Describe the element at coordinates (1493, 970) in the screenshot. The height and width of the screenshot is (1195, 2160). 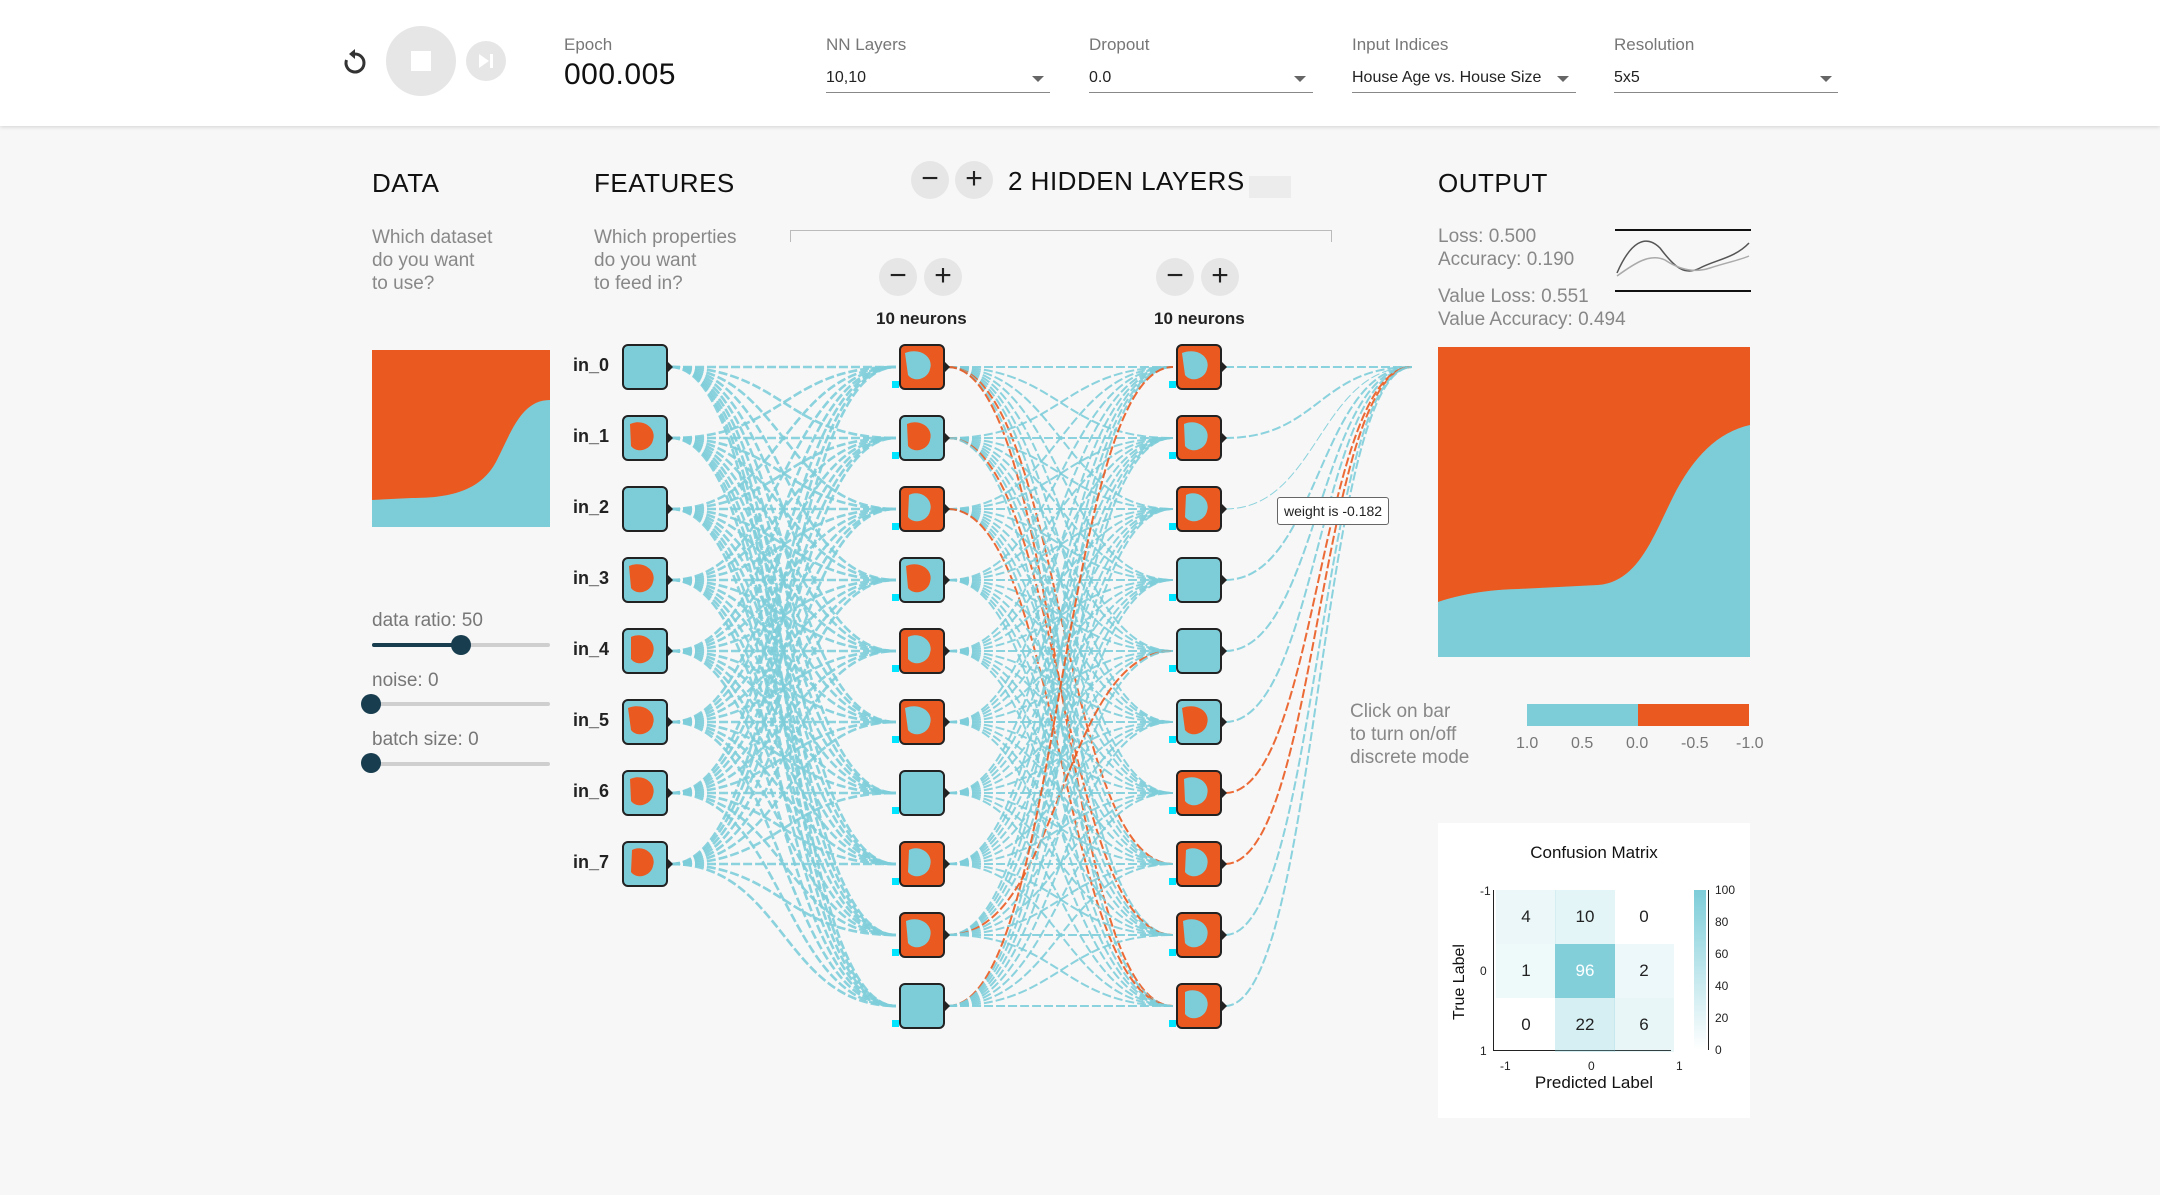
I see `confusion-y-axis` at that location.